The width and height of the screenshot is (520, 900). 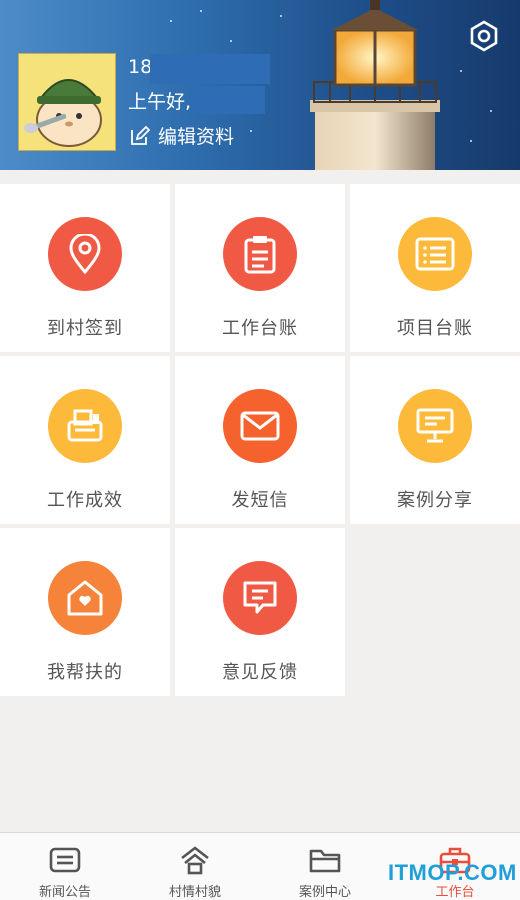 I want to click on hexagon-settings-icon, so click(x=484, y=36).